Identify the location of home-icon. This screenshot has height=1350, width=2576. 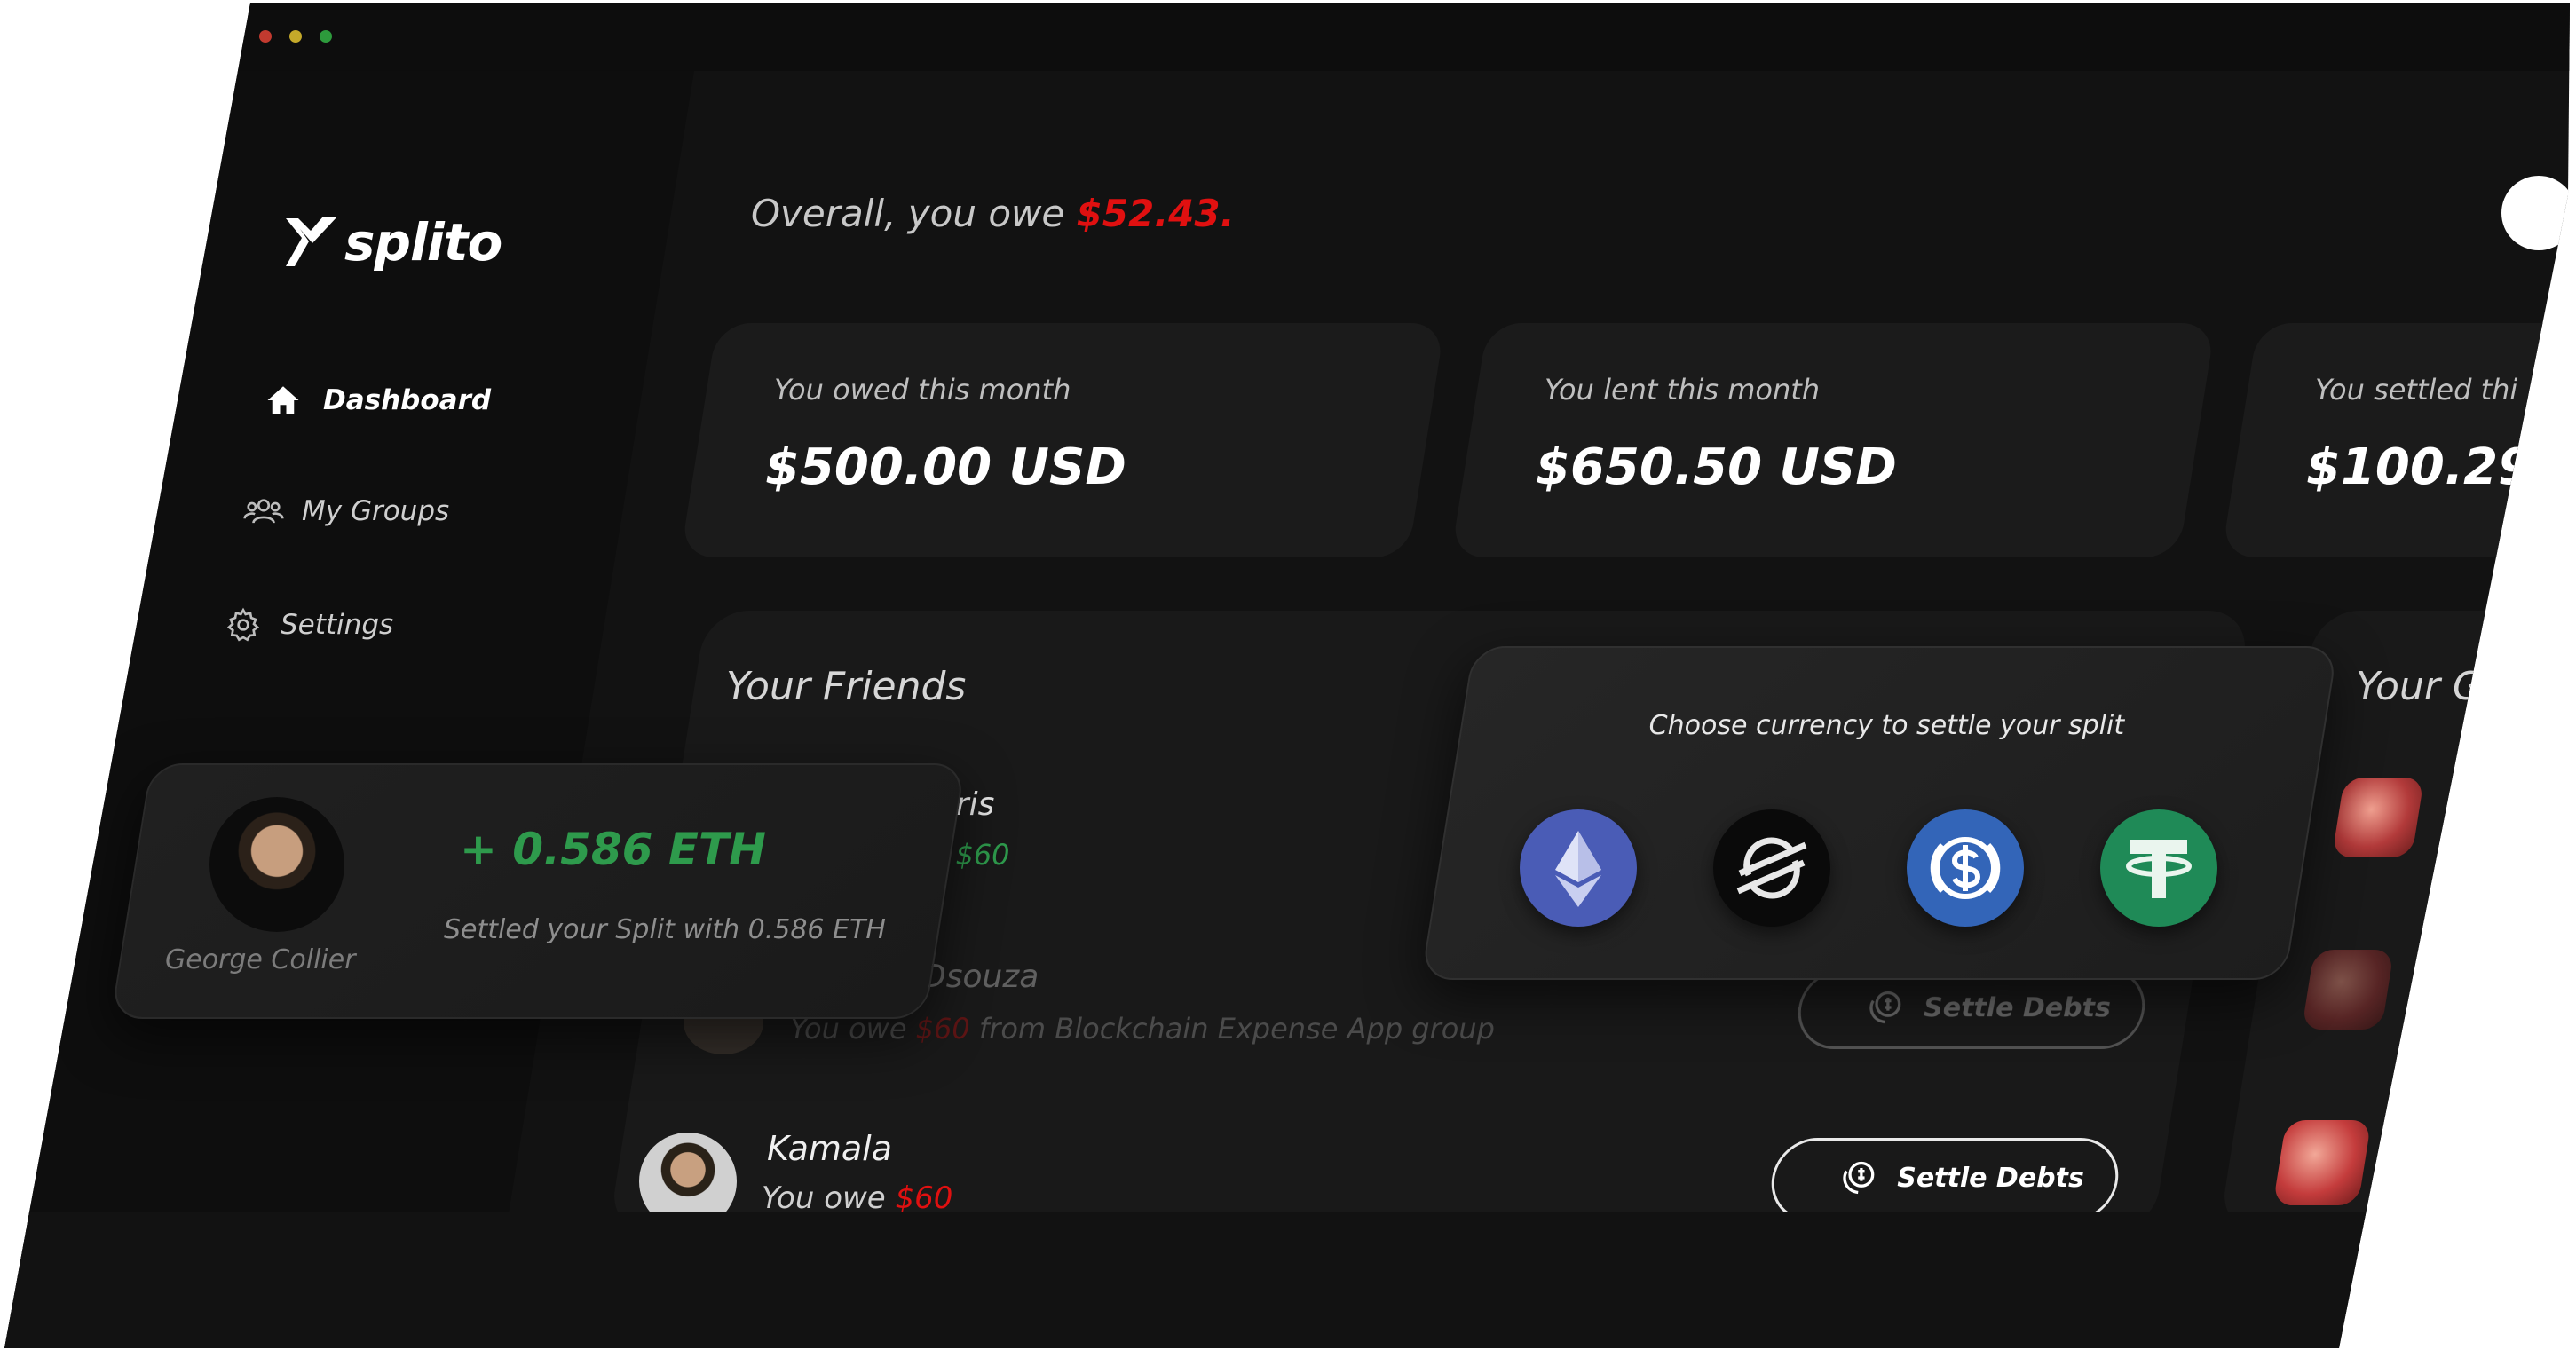
(283, 400).